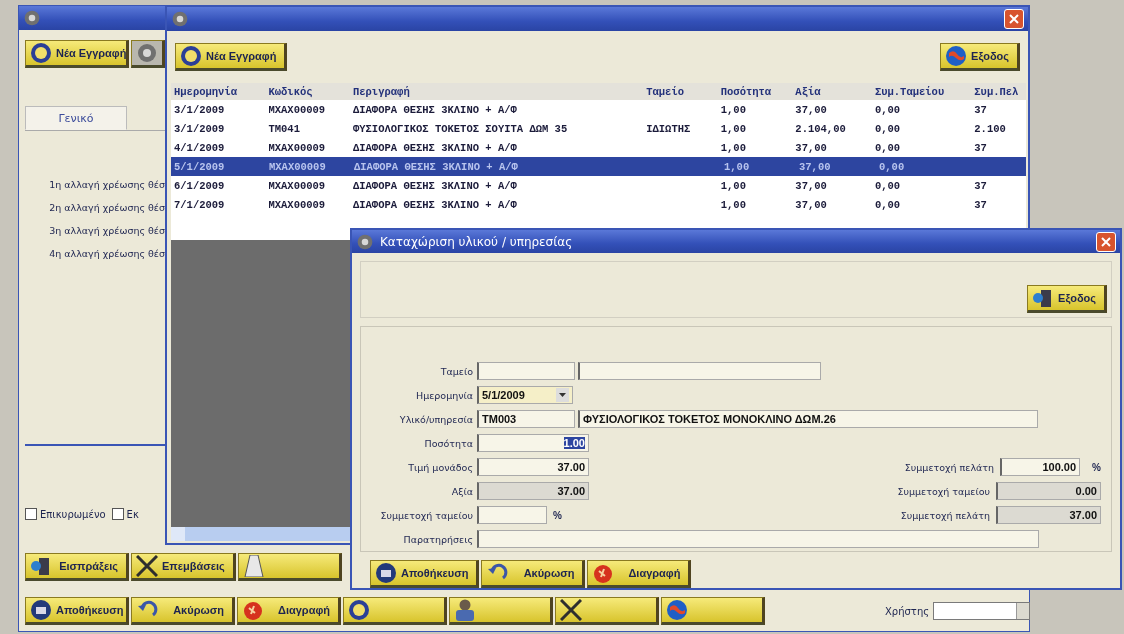 This screenshot has width=1124, height=634. Describe the element at coordinates (533, 443) in the screenshot. I see `input-field: 1.00` at that location.